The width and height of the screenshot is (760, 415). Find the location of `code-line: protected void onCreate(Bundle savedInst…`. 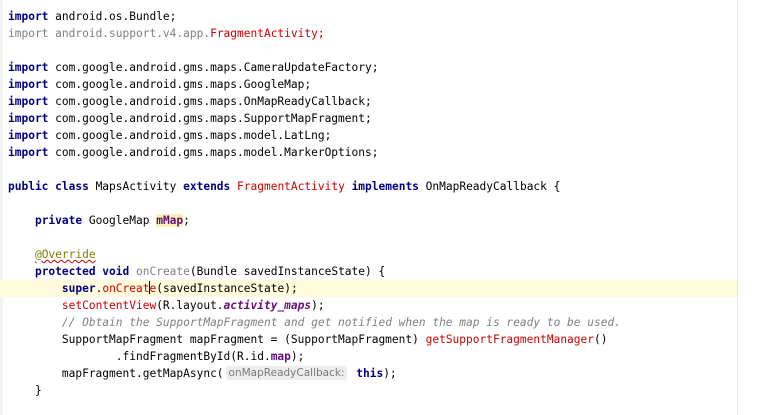

code-line: protected void onCreate(Bundle savedInst… is located at coordinates (368, 271).